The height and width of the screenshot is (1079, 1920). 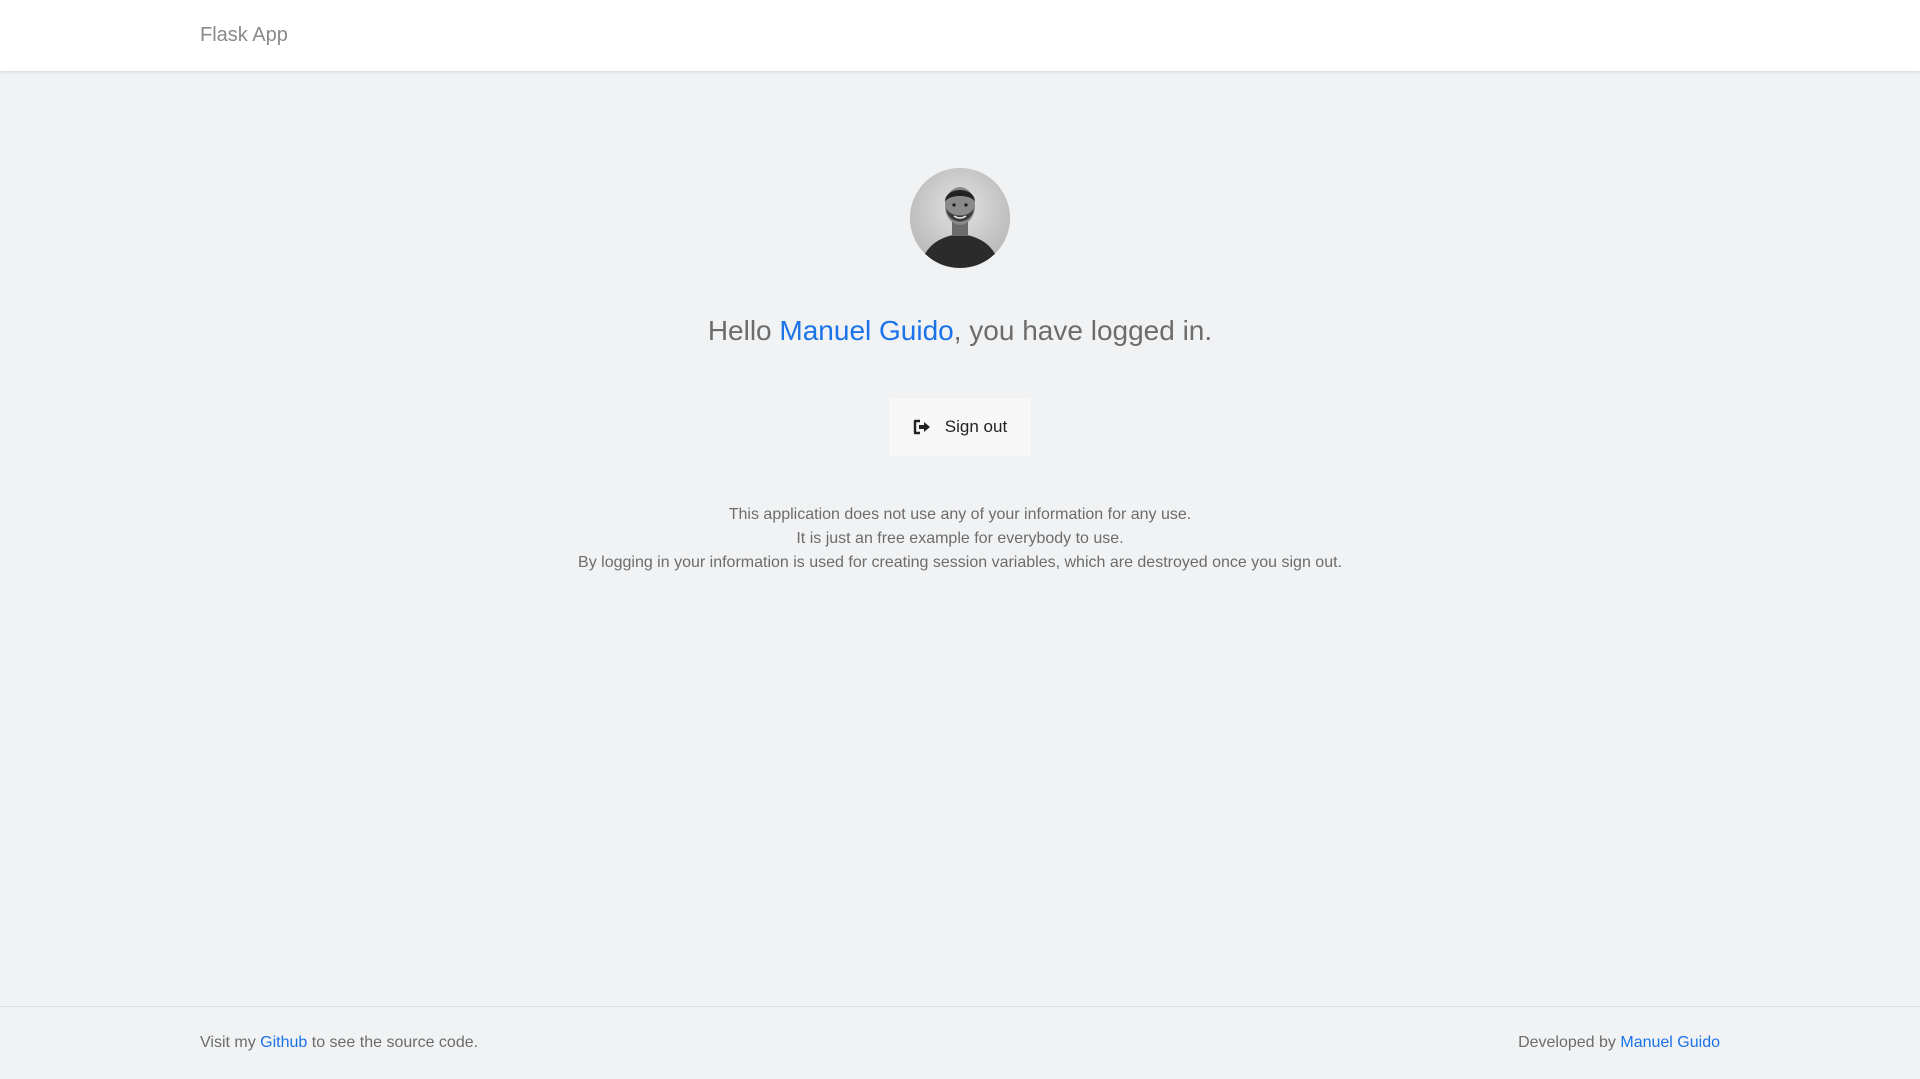 What do you see at coordinates (922, 427) in the screenshot?
I see `sign-out-icon` at bounding box center [922, 427].